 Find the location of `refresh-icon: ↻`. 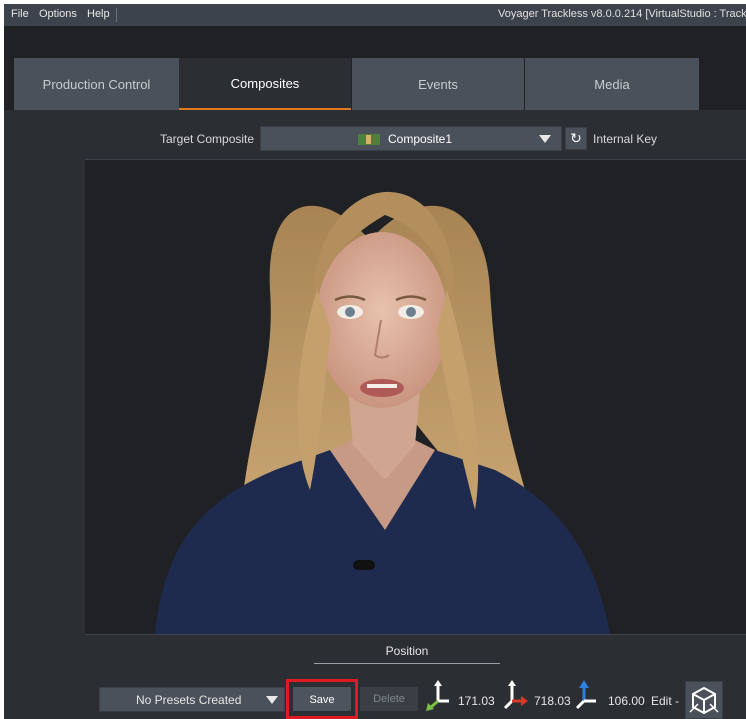

refresh-icon: ↻ is located at coordinates (576, 138).